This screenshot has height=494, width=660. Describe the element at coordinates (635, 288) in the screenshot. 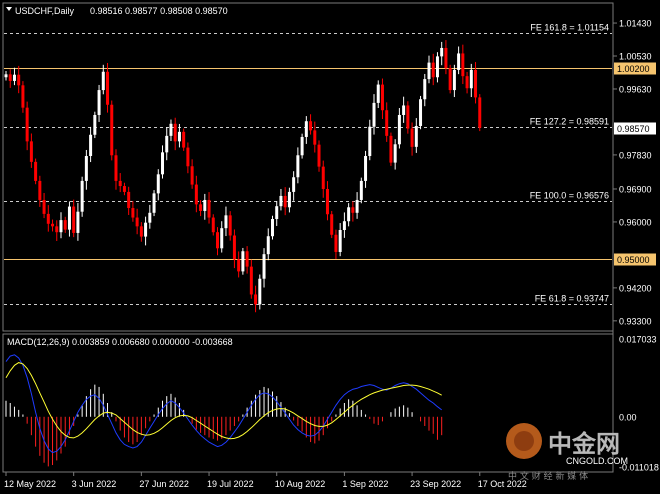

I see `price-tick-label: 0.94200` at that location.